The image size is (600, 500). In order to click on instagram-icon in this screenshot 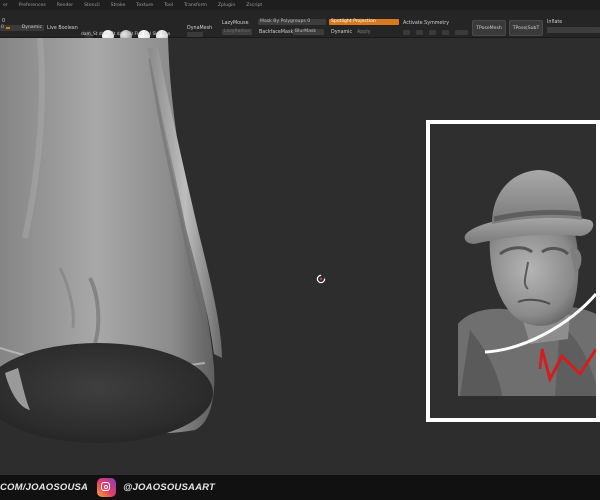, I will do `click(107, 487)`.